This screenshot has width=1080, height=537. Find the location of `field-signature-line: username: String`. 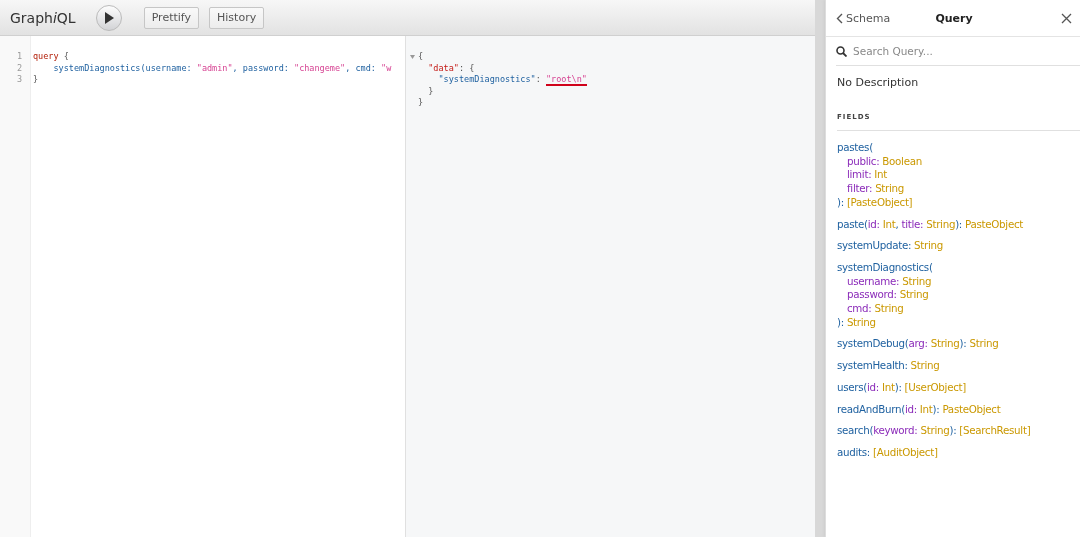

field-signature-line: username: String is located at coordinates (953, 281).